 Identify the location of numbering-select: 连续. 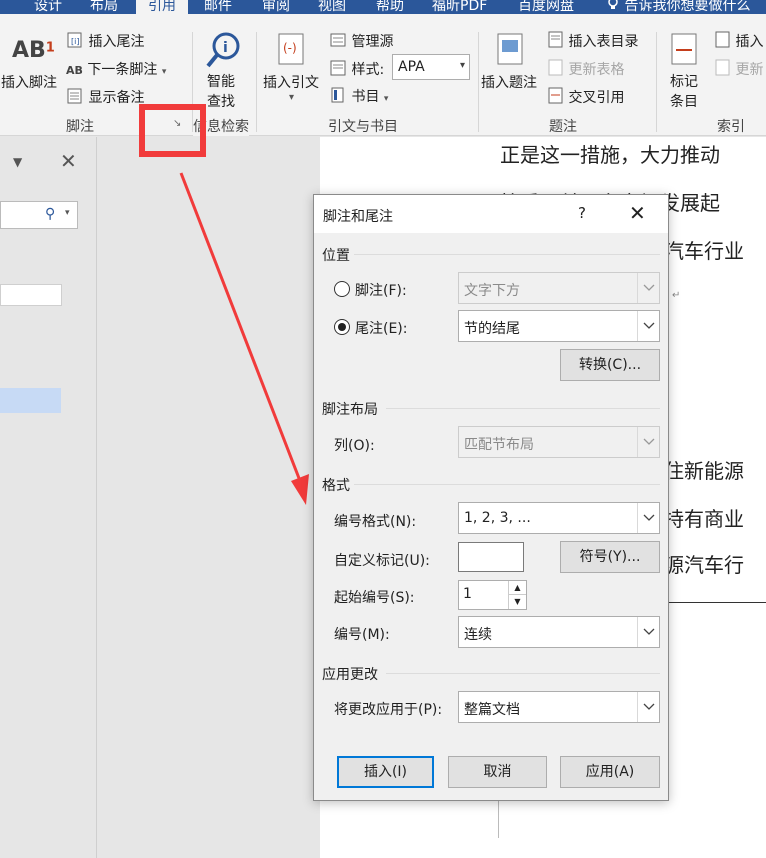
(559, 632).